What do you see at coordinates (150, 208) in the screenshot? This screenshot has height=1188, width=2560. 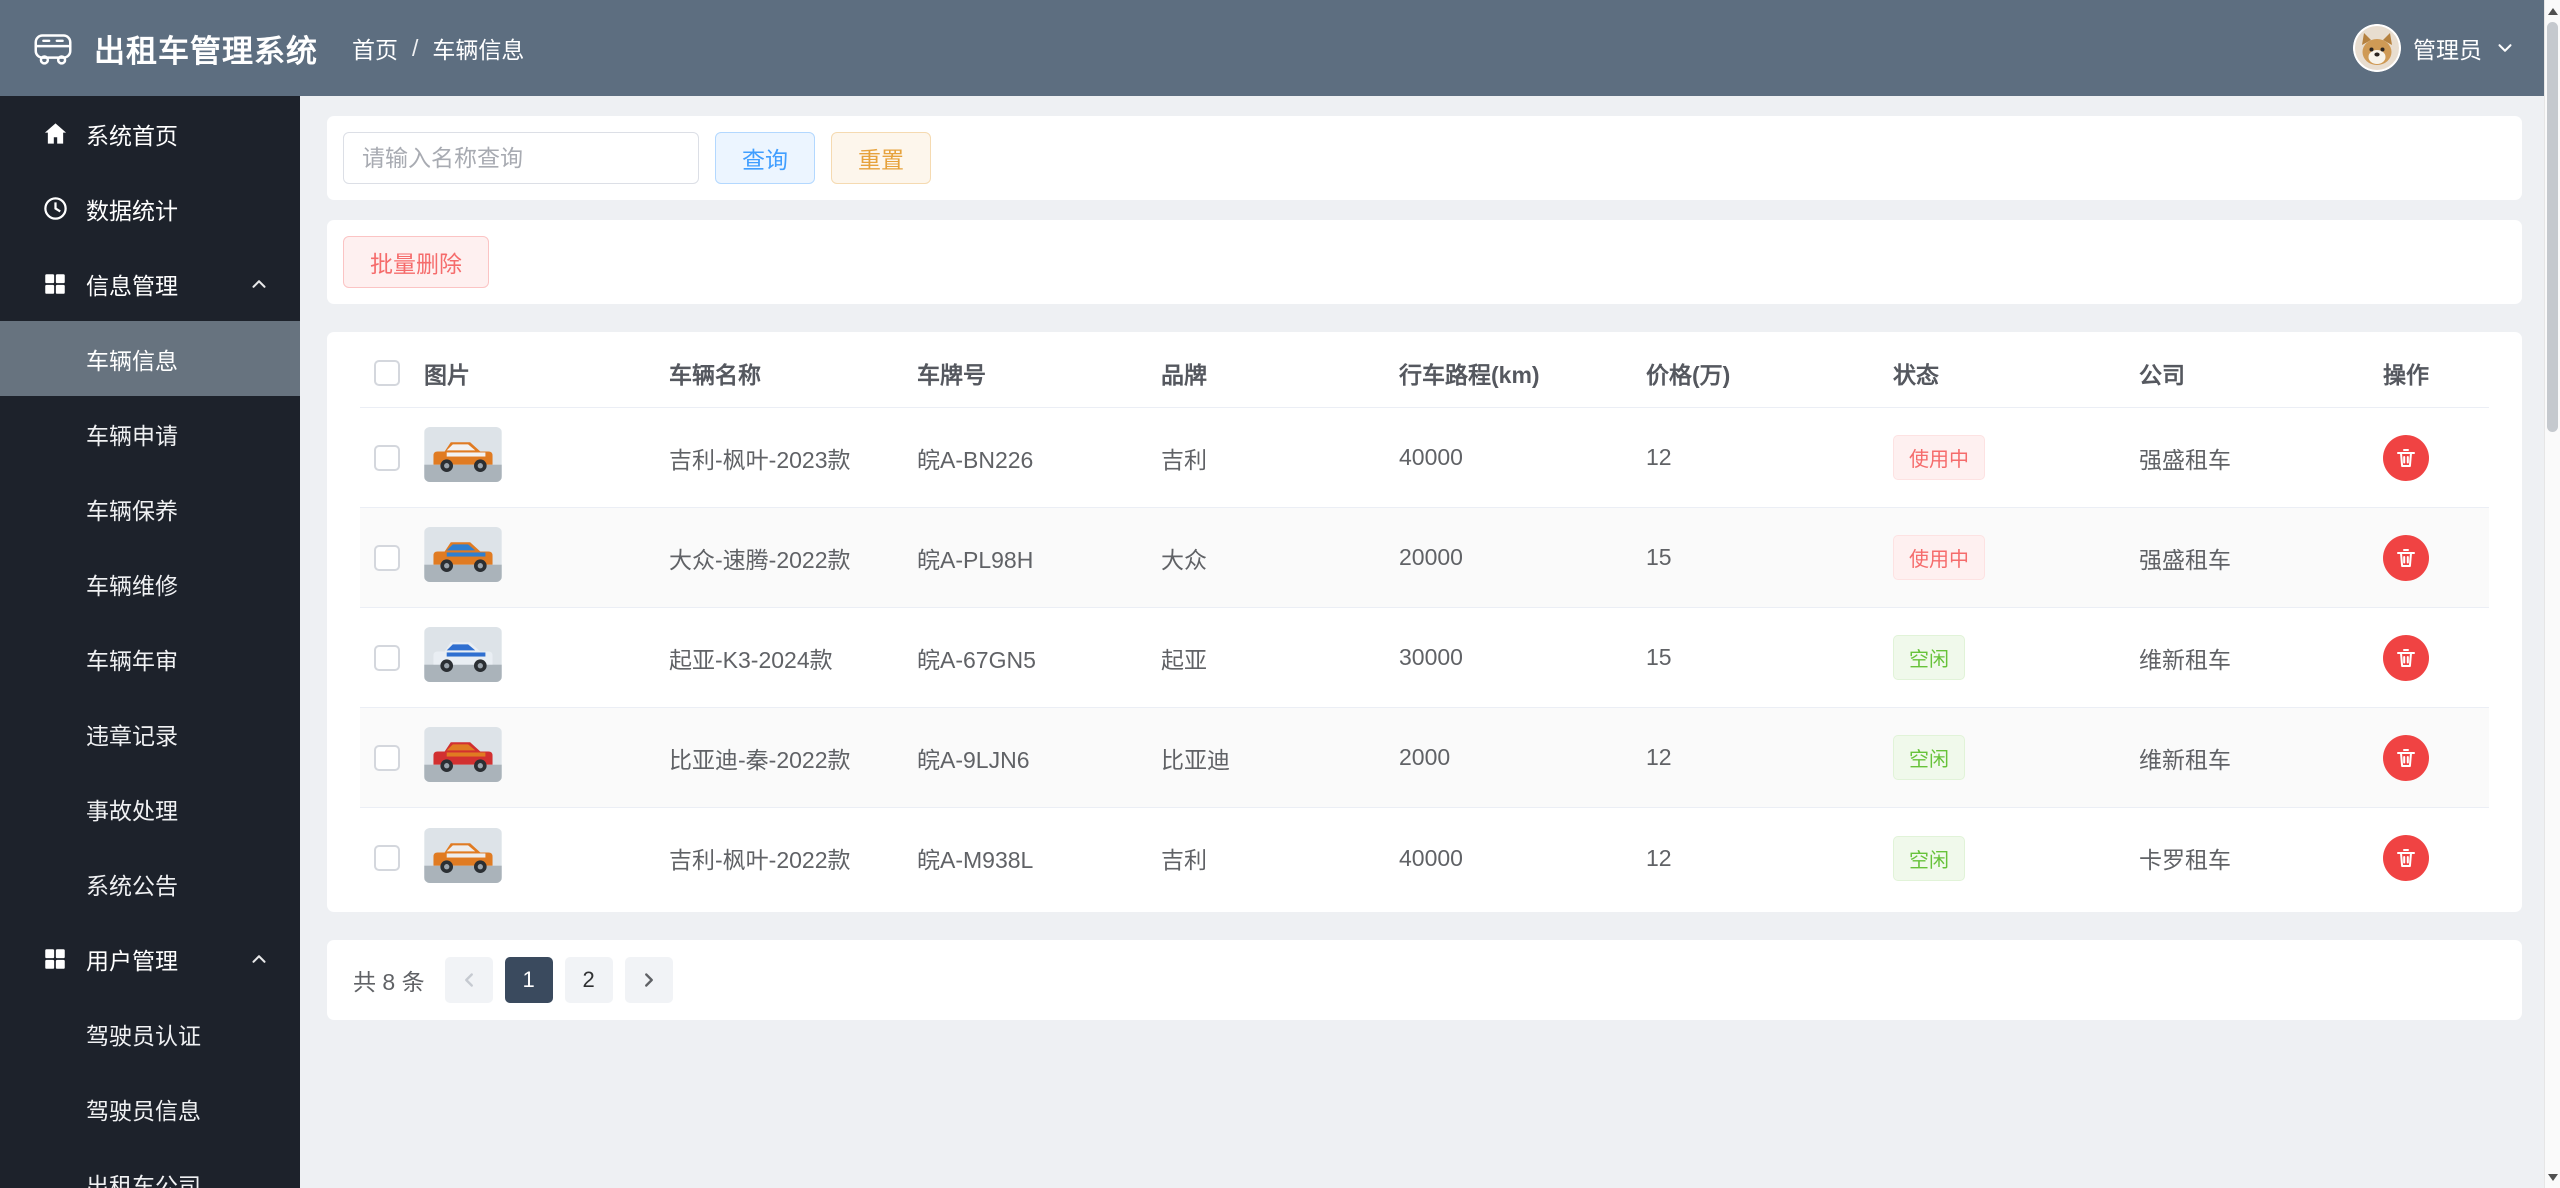 I see `sidebar-item-stats: 数据统计` at bounding box center [150, 208].